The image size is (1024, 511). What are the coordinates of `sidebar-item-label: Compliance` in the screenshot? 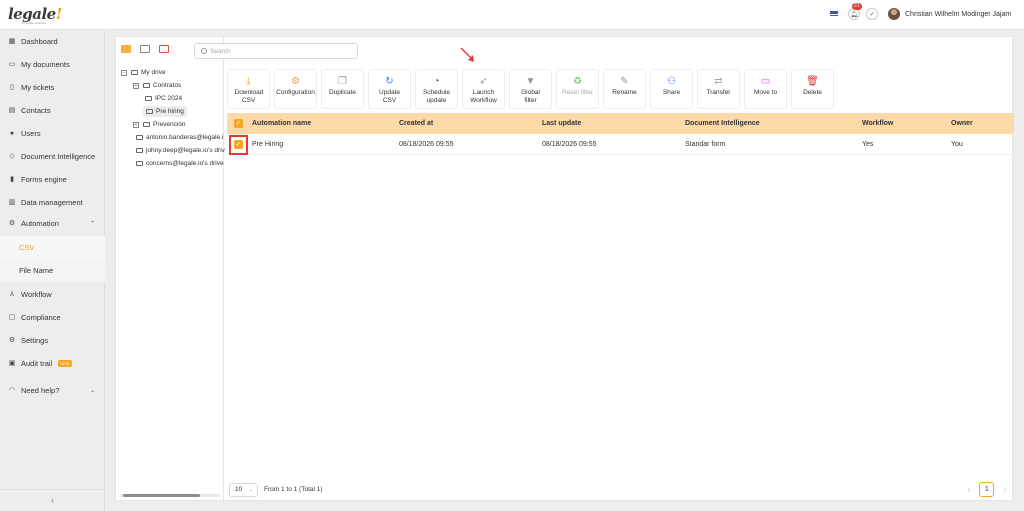 It's located at (41, 317).